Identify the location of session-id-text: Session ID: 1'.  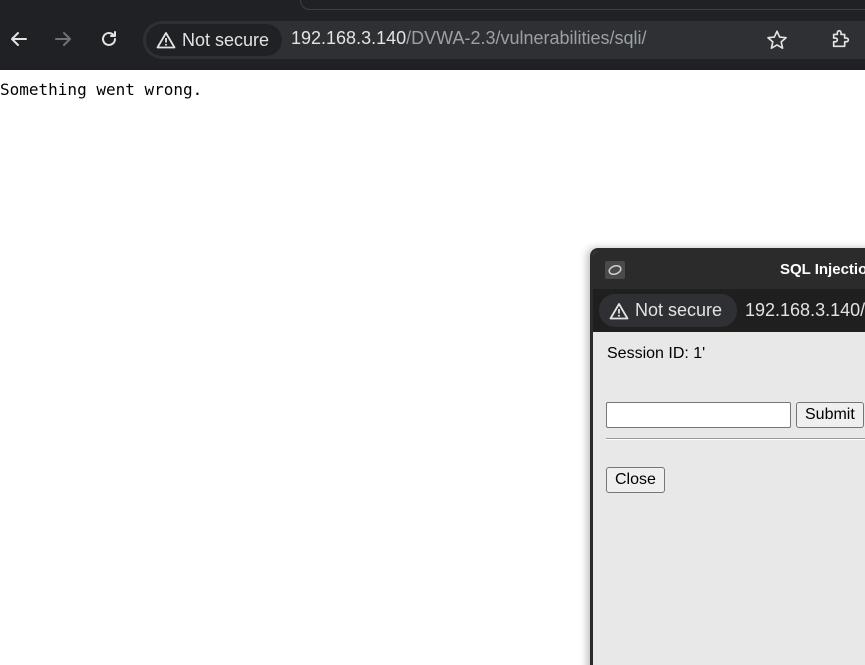
(656, 353).